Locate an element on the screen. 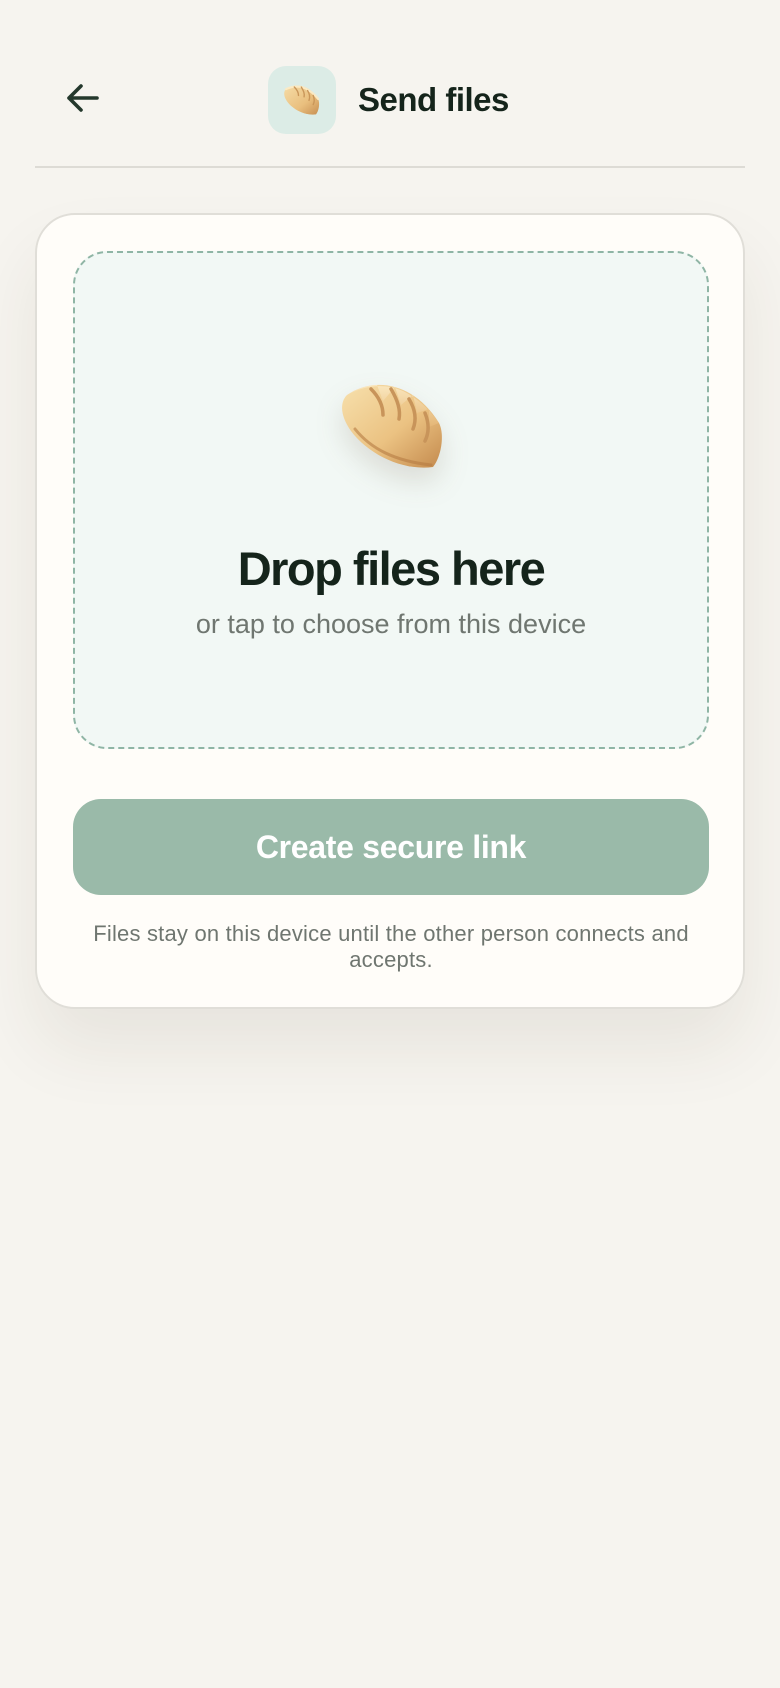 The width and height of the screenshot is (780, 1688). top-bar: Send files is located at coordinates (390, 84).